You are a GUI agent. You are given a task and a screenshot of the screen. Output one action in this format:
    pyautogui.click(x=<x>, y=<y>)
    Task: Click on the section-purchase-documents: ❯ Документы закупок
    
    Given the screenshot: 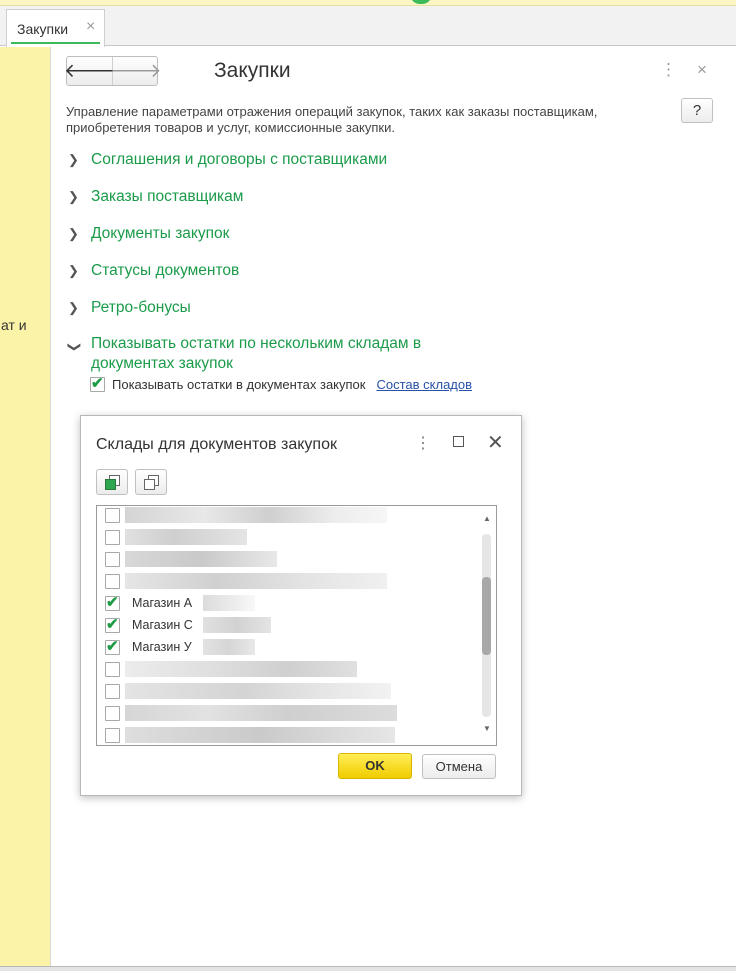 What is the action you would take?
    pyautogui.click(x=148, y=234)
    